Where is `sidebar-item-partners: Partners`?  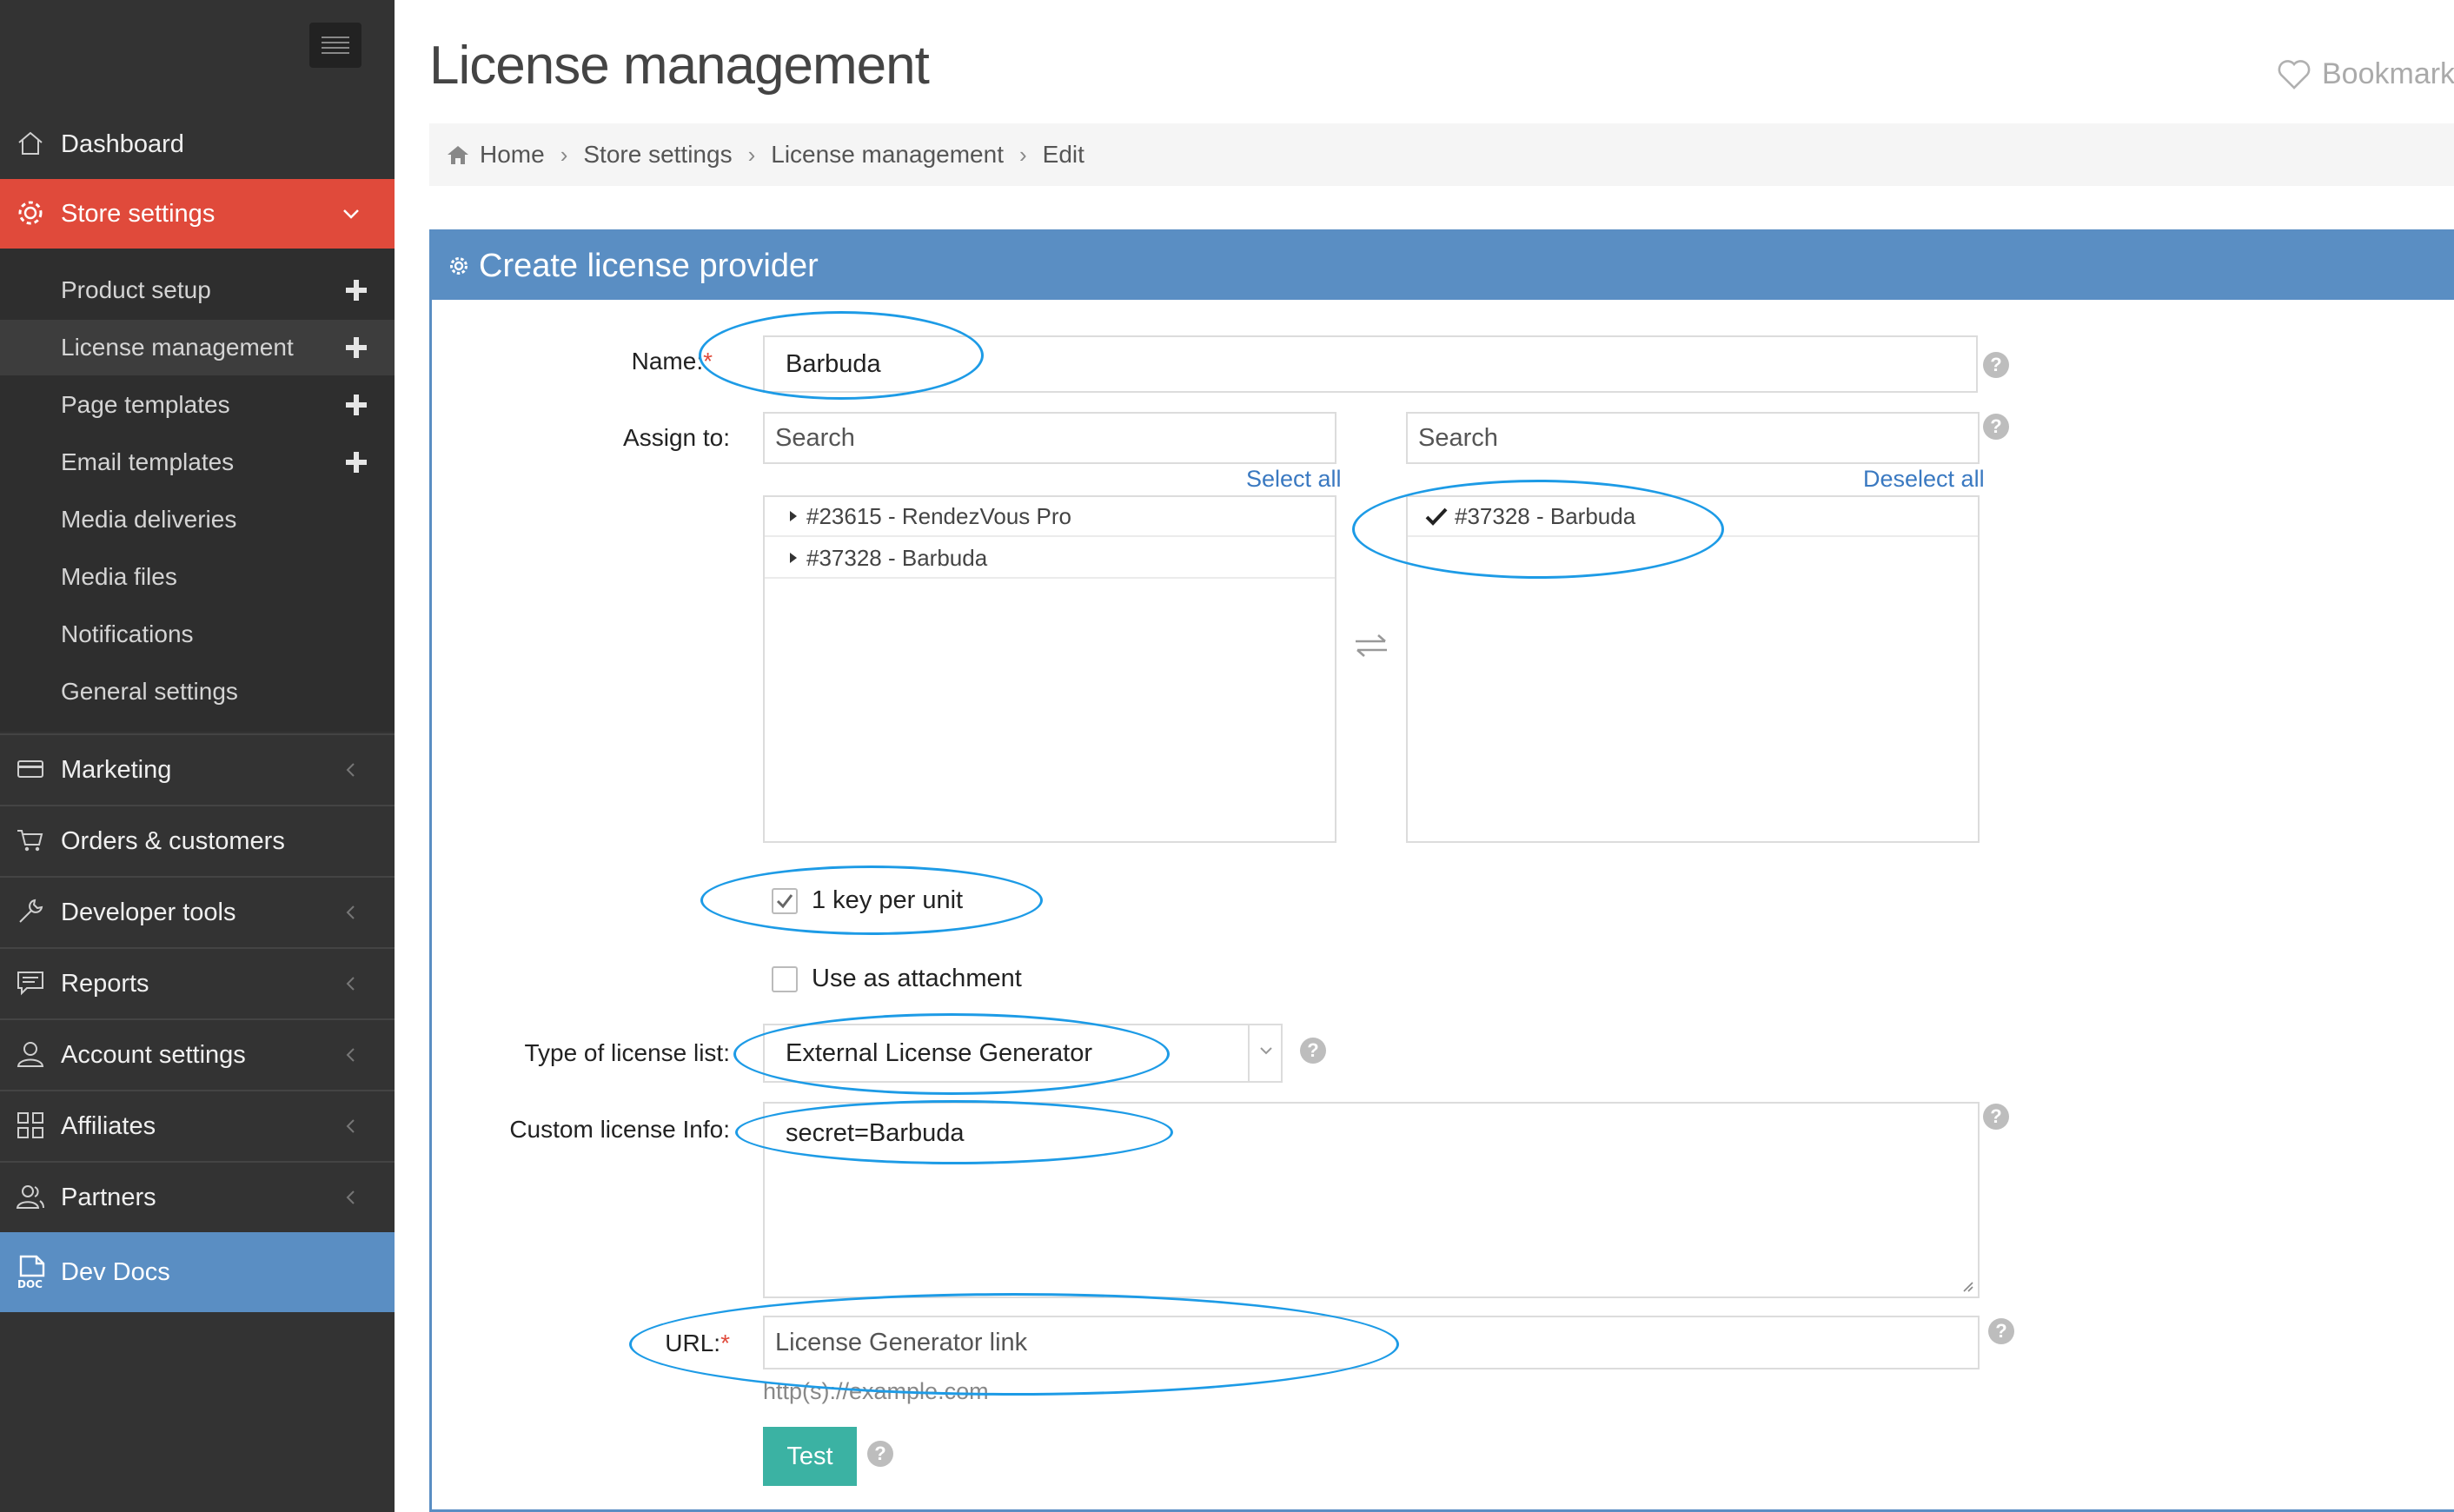
sidebar-item-partners: Partners is located at coordinates (197, 1197).